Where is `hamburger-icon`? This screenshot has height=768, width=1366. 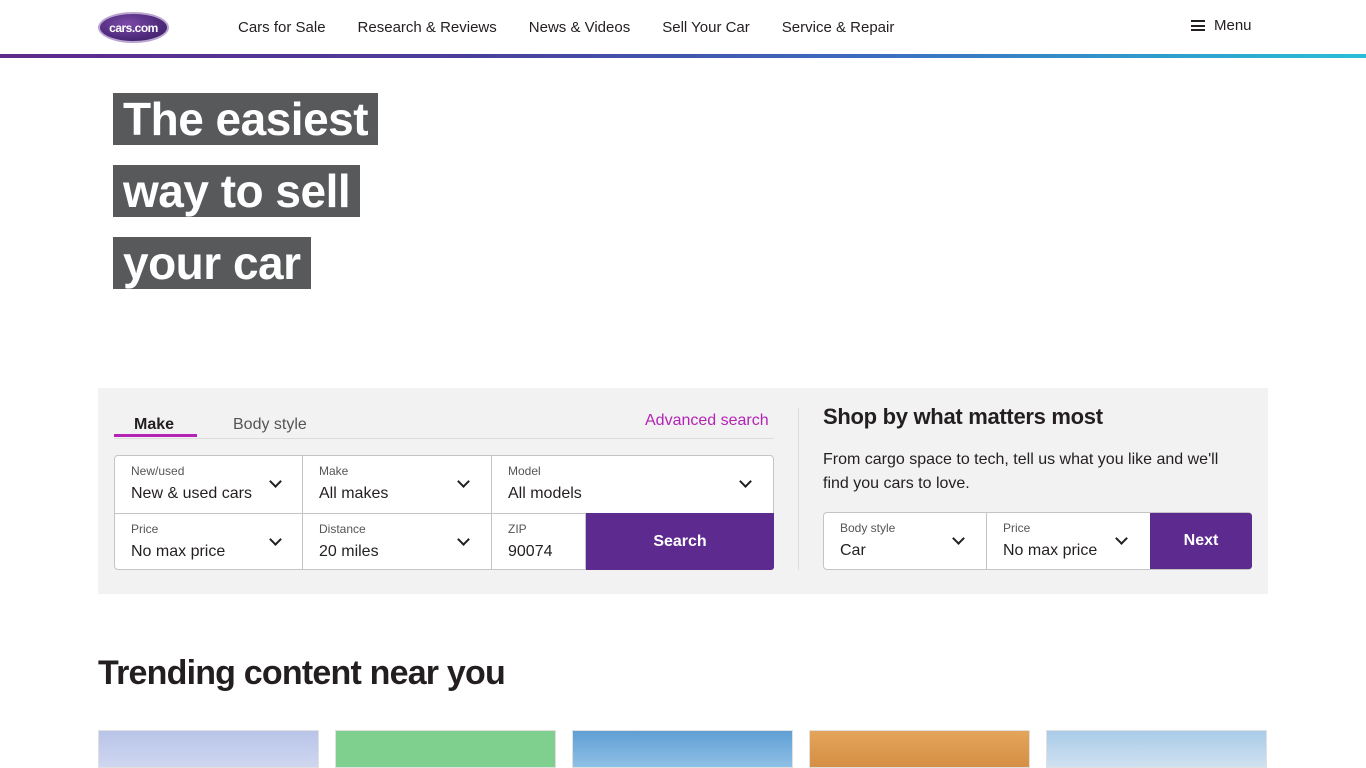
hamburger-icon is located at coordinates (1198, 25).